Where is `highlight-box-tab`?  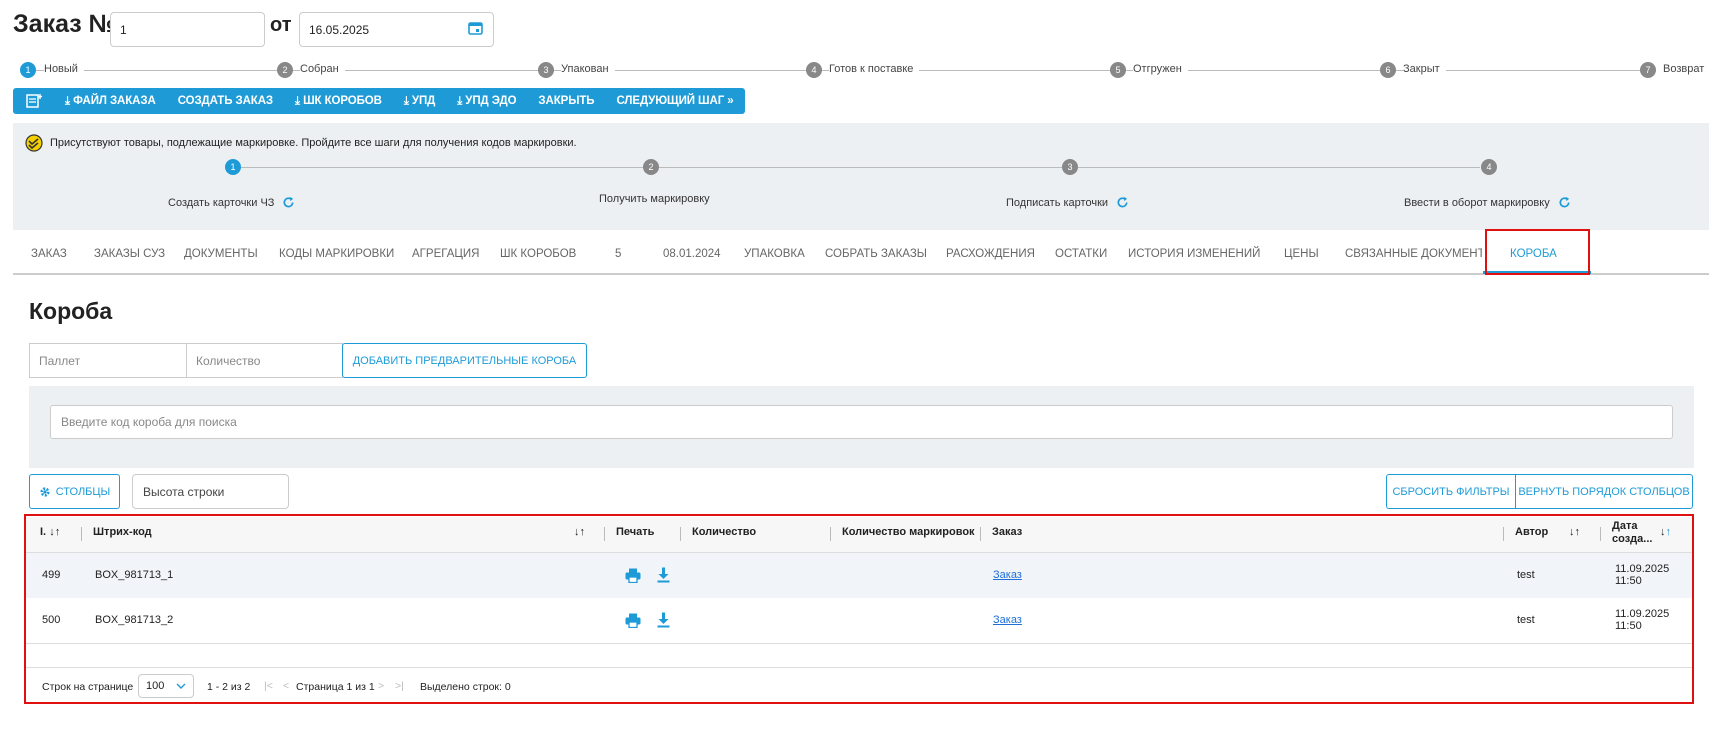 highlight-box-tab is located at coordinates (1537, 252).